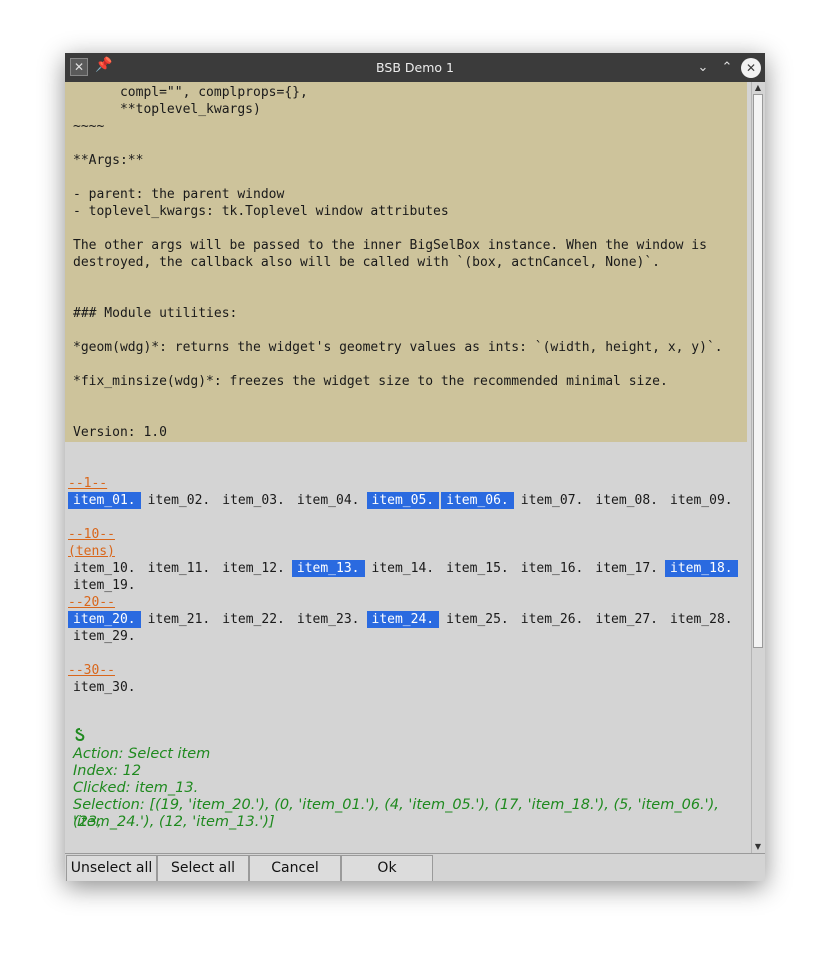  What do you see at coordinates (626, 568) in the screenshot?
I see `list-item: item_17.` at bounding box center [626, 568].